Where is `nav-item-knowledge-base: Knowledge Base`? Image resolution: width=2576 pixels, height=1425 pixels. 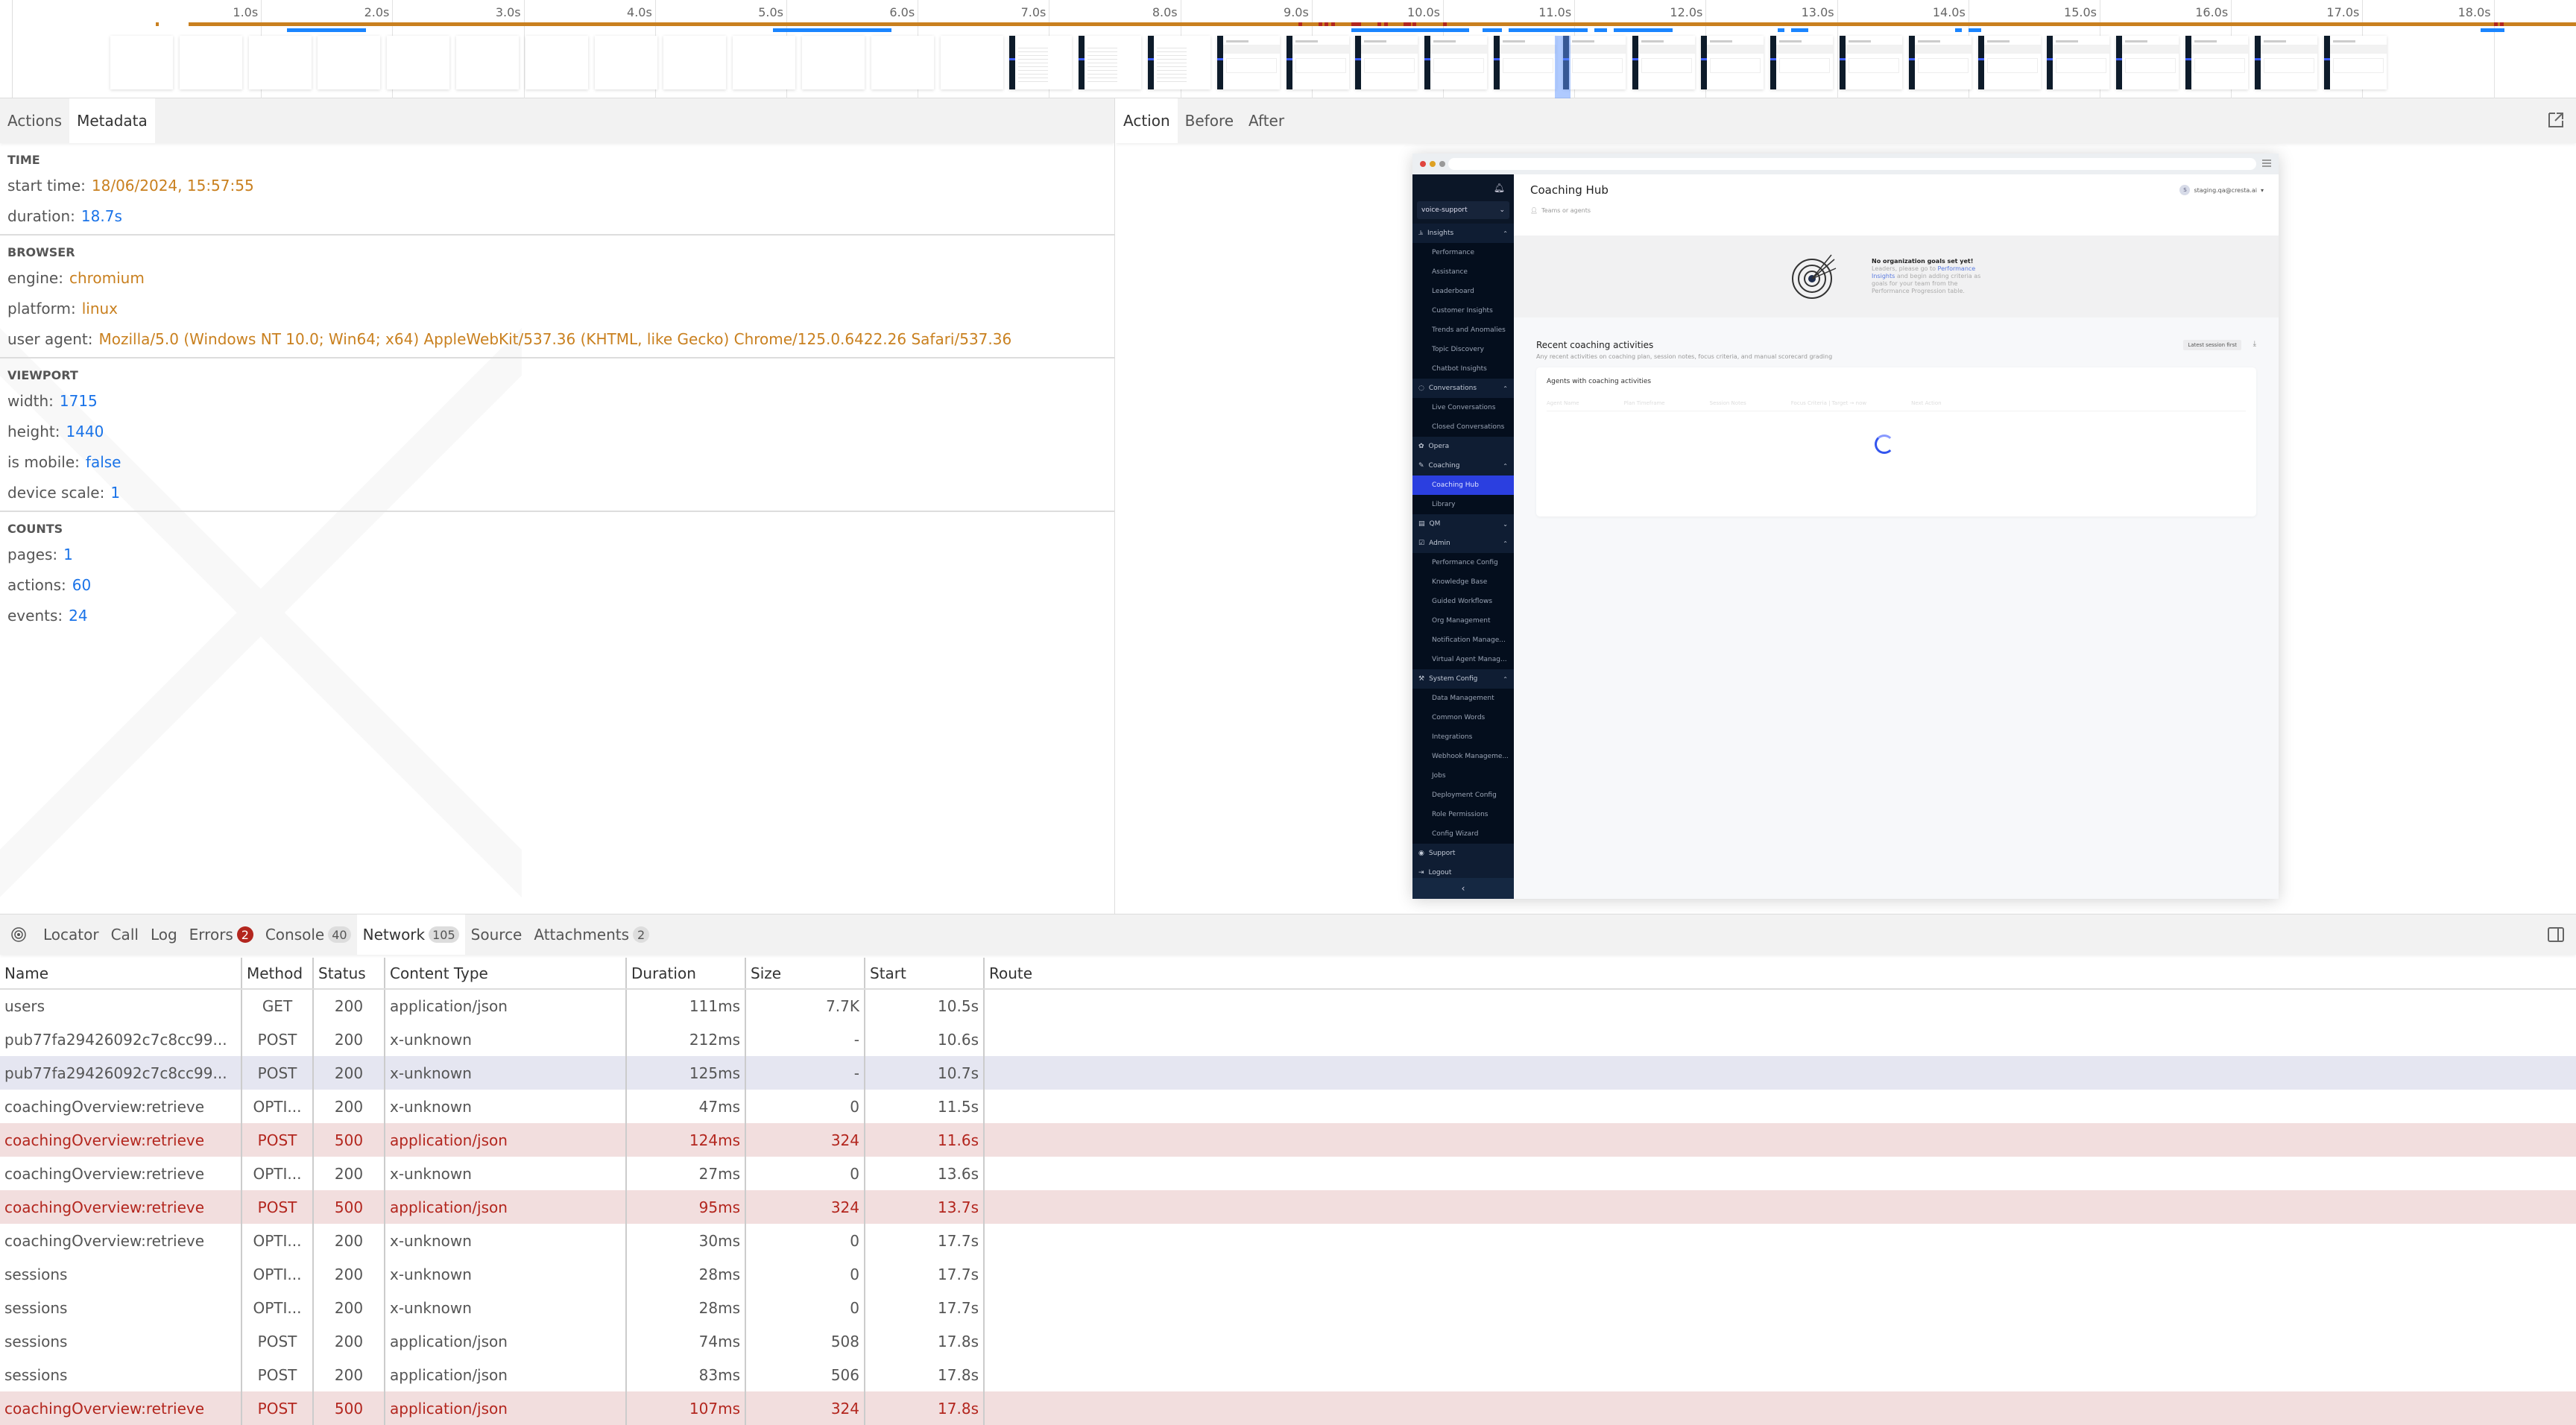
nav-item-knowledge-base: Knowledge Base is located at coordinates (1463, 582).